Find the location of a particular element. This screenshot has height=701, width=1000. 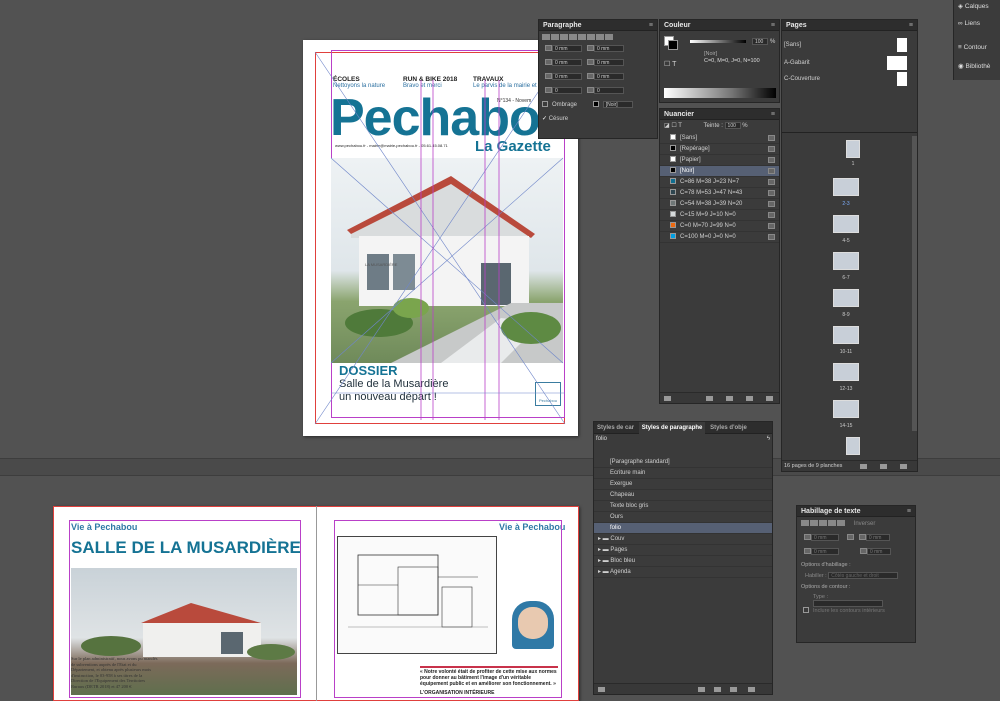

no-wrap-icon is located at coordinates (805, 523).